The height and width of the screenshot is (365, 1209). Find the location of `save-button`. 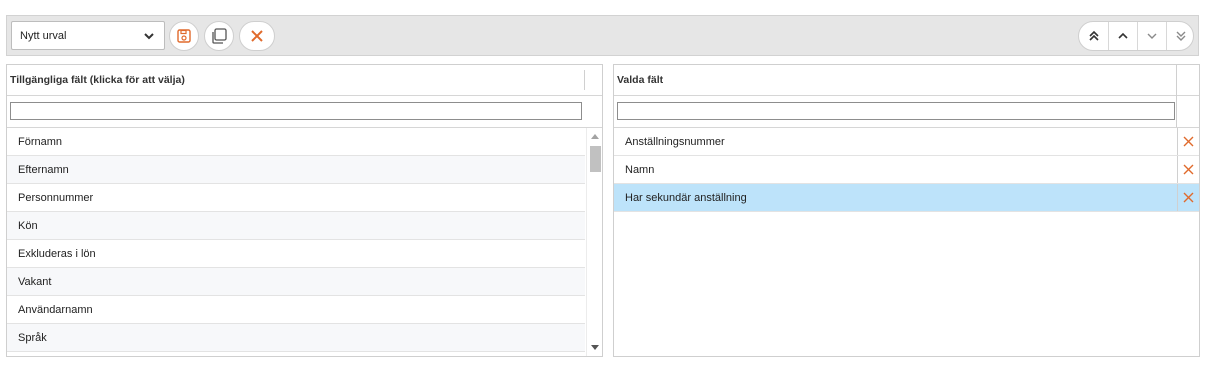

save-button is located at coordinates (184, 36).